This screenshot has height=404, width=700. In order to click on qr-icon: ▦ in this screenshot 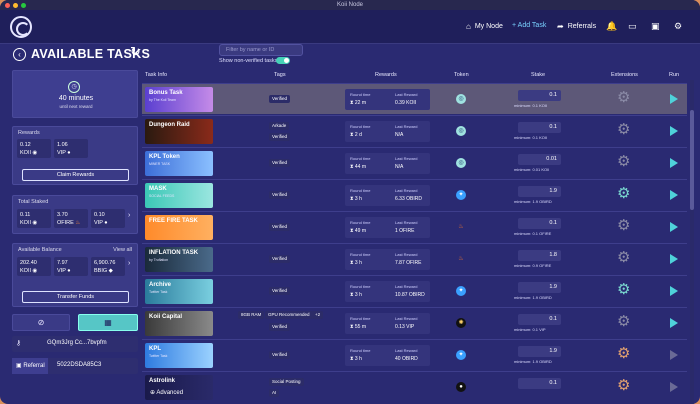, I will do `click(108, 322)`.